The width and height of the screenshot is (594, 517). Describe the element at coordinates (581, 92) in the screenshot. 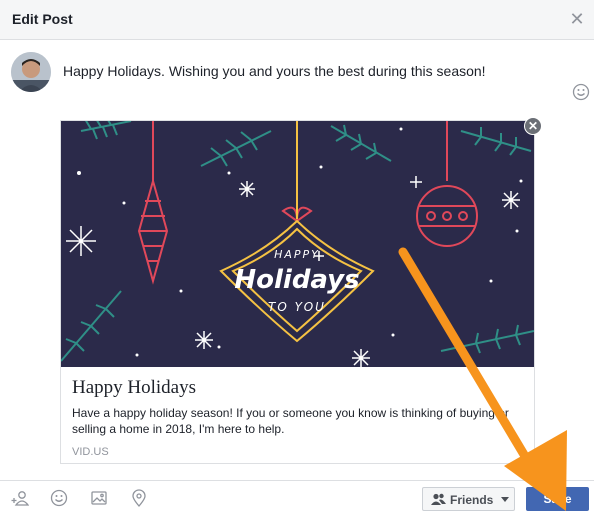

I see `emoji-icon` at that location.